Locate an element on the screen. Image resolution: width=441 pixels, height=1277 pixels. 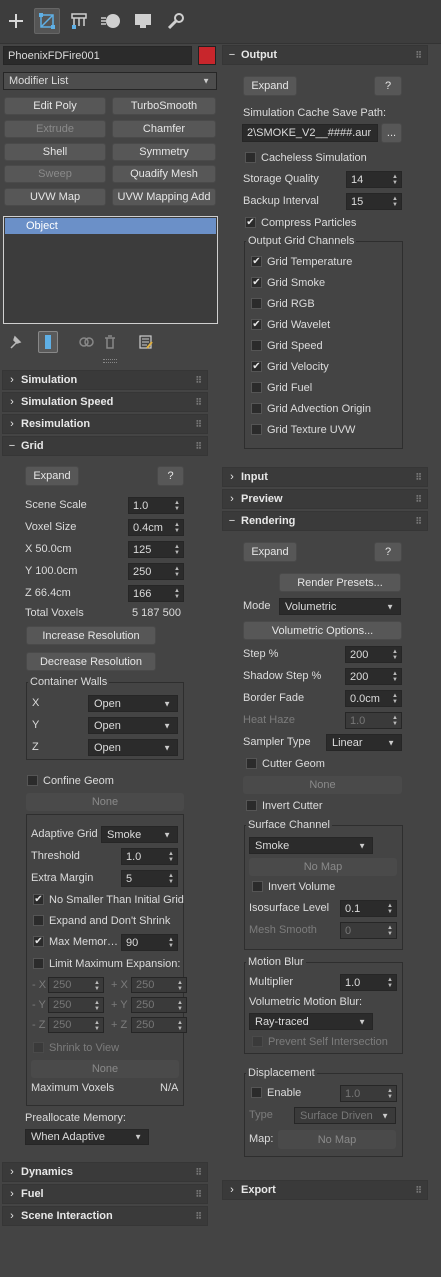
grid-wavelet-checkbox: ✔ is located at coordinates (256, 324).